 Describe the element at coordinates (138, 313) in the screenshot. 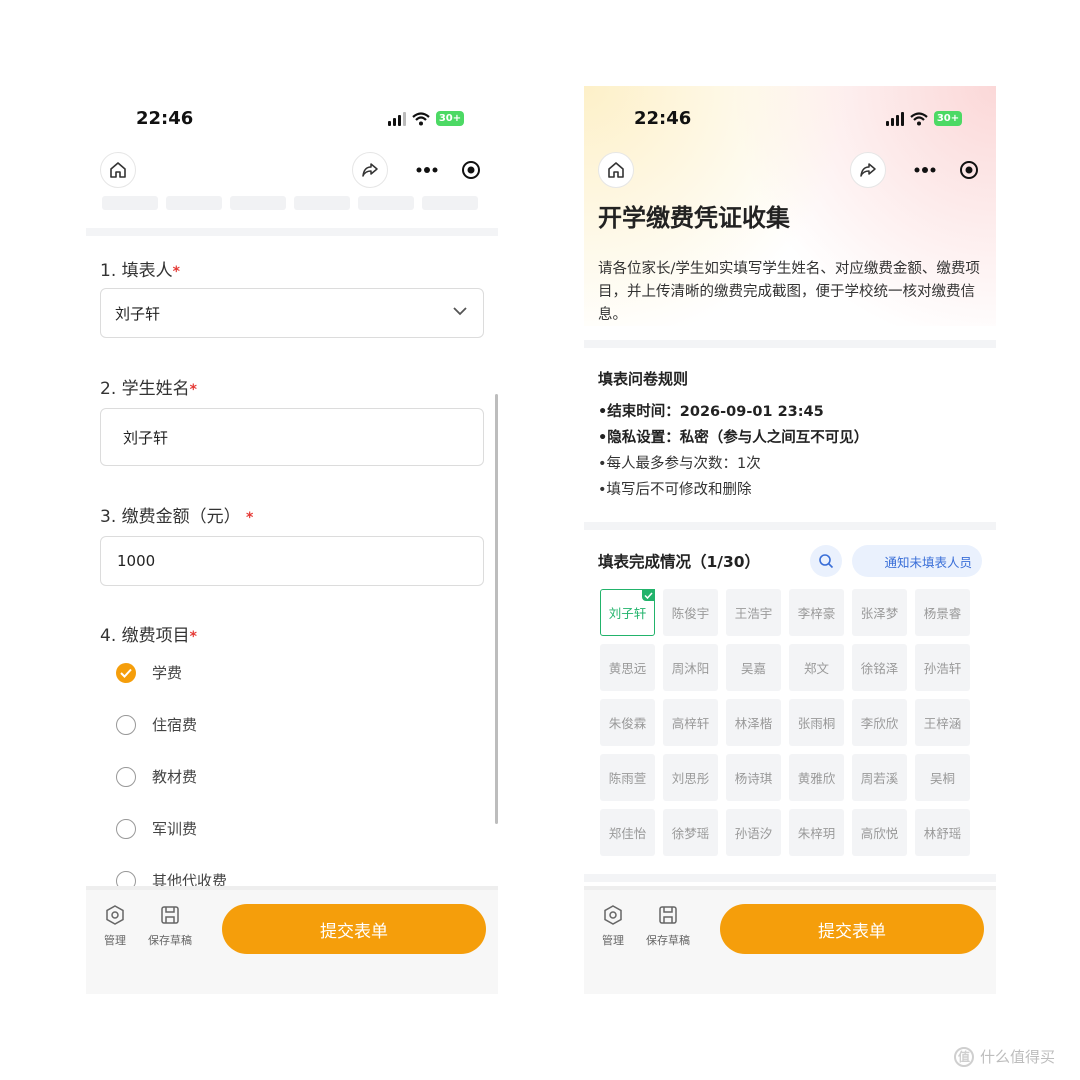

I see `filler-select-value: 刘子轩` at that location.